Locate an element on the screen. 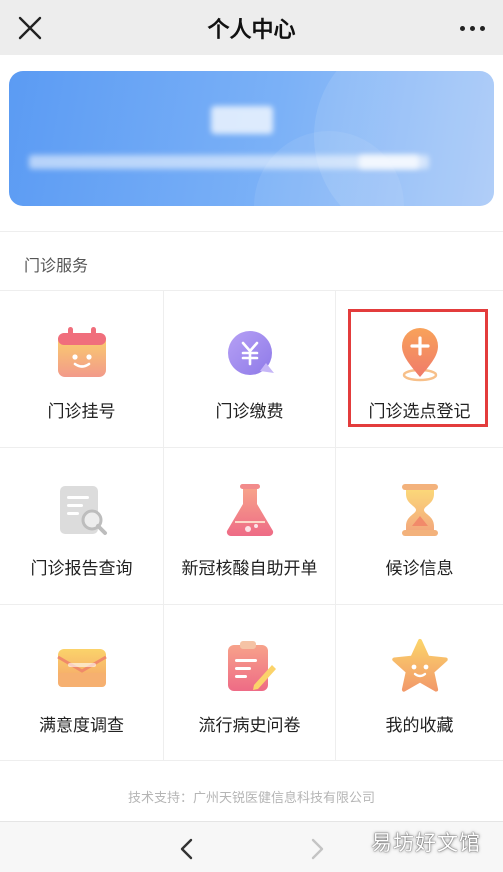 Image resolution: width=503 pixels, height=872 pixels. service-label: 门诊挂号 is located at coordinates (81, 412).